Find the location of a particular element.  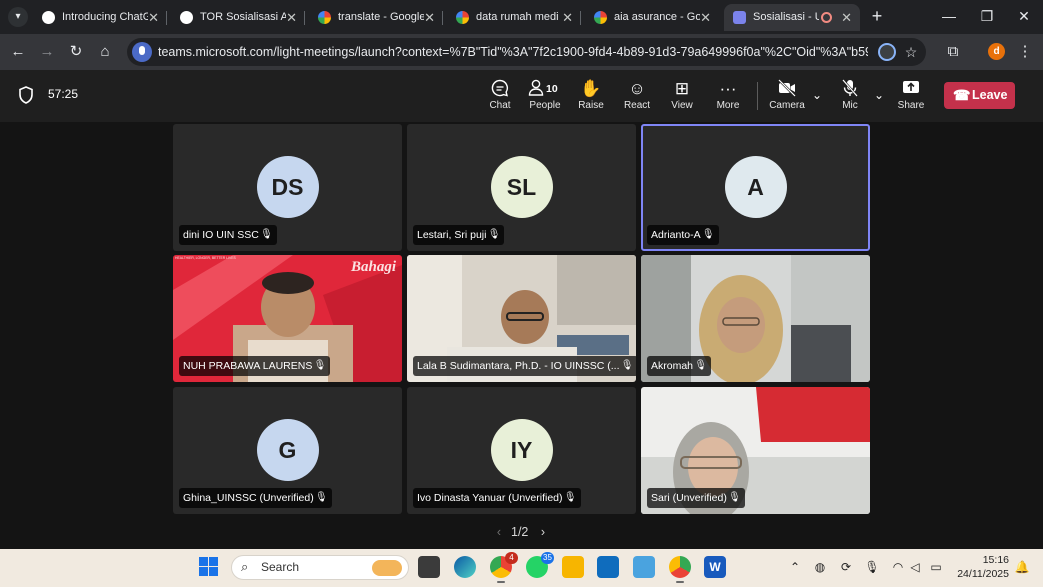

participant-tile-speaking: A Adrianto-A 🎙 is located at coordinates (755, 187).